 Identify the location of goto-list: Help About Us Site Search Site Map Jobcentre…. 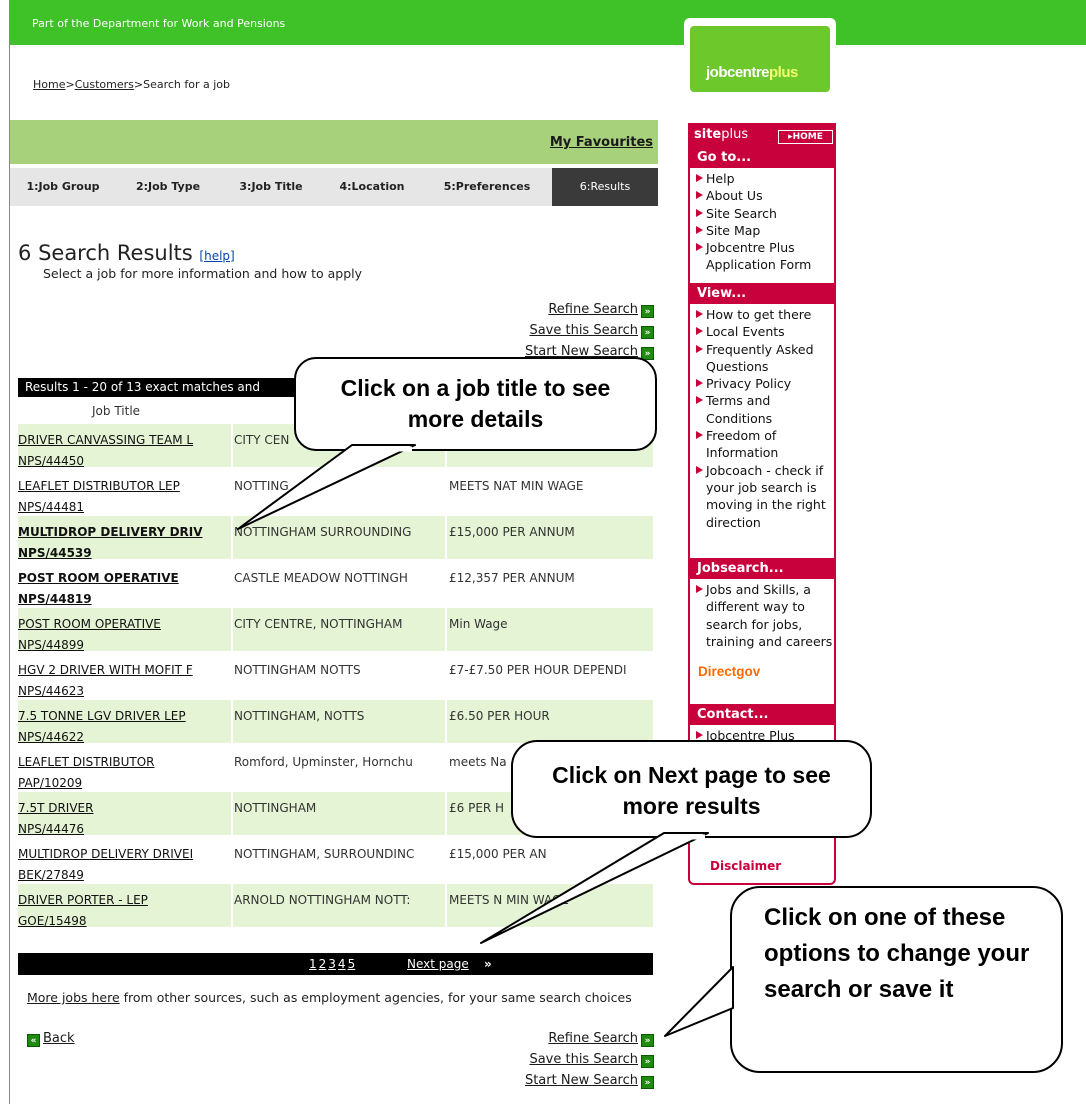
(762, 221).